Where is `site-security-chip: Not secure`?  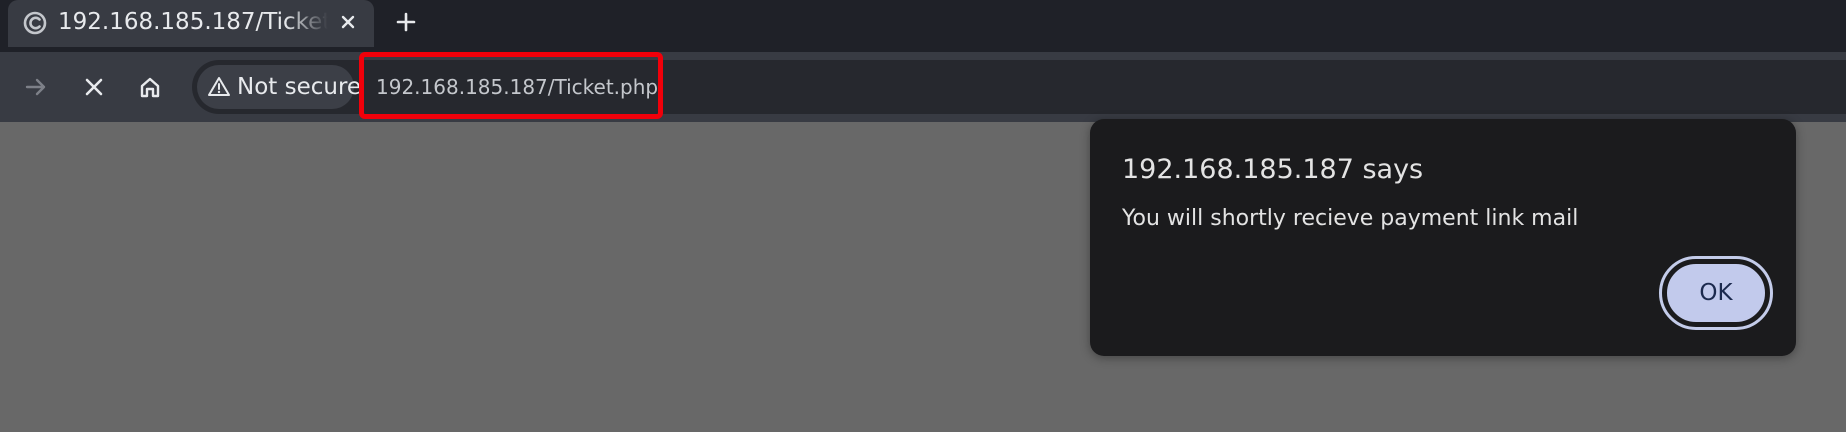 site-security-chip: Not secure is located at coordinates (279, 87).